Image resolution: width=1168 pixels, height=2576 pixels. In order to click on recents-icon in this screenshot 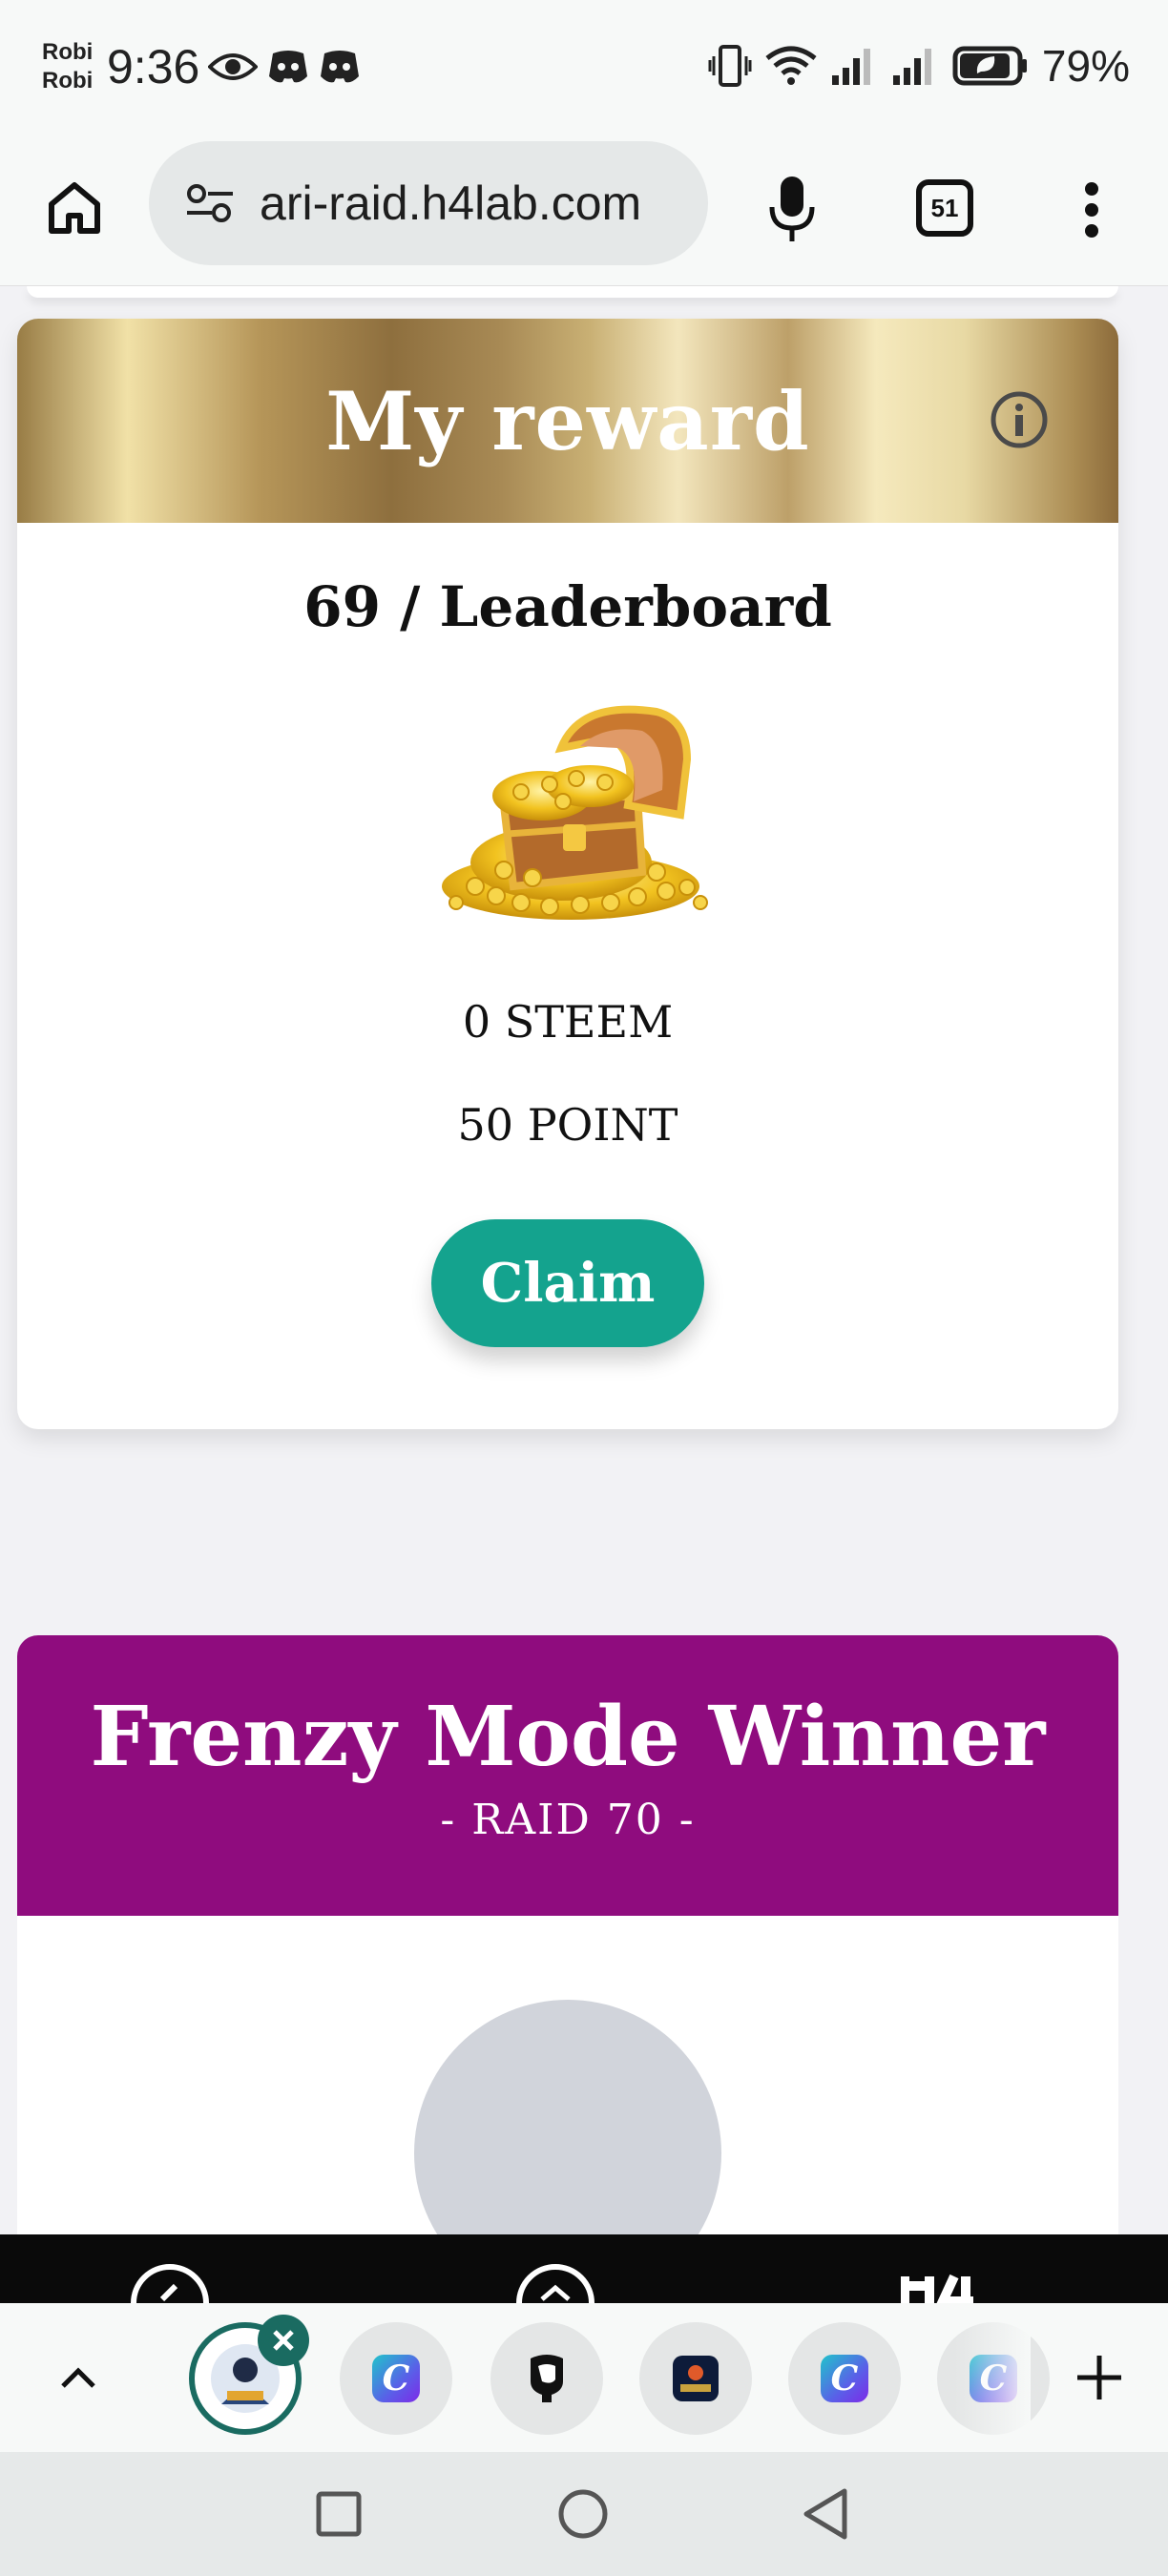, I will do `click(339, 2514)`.